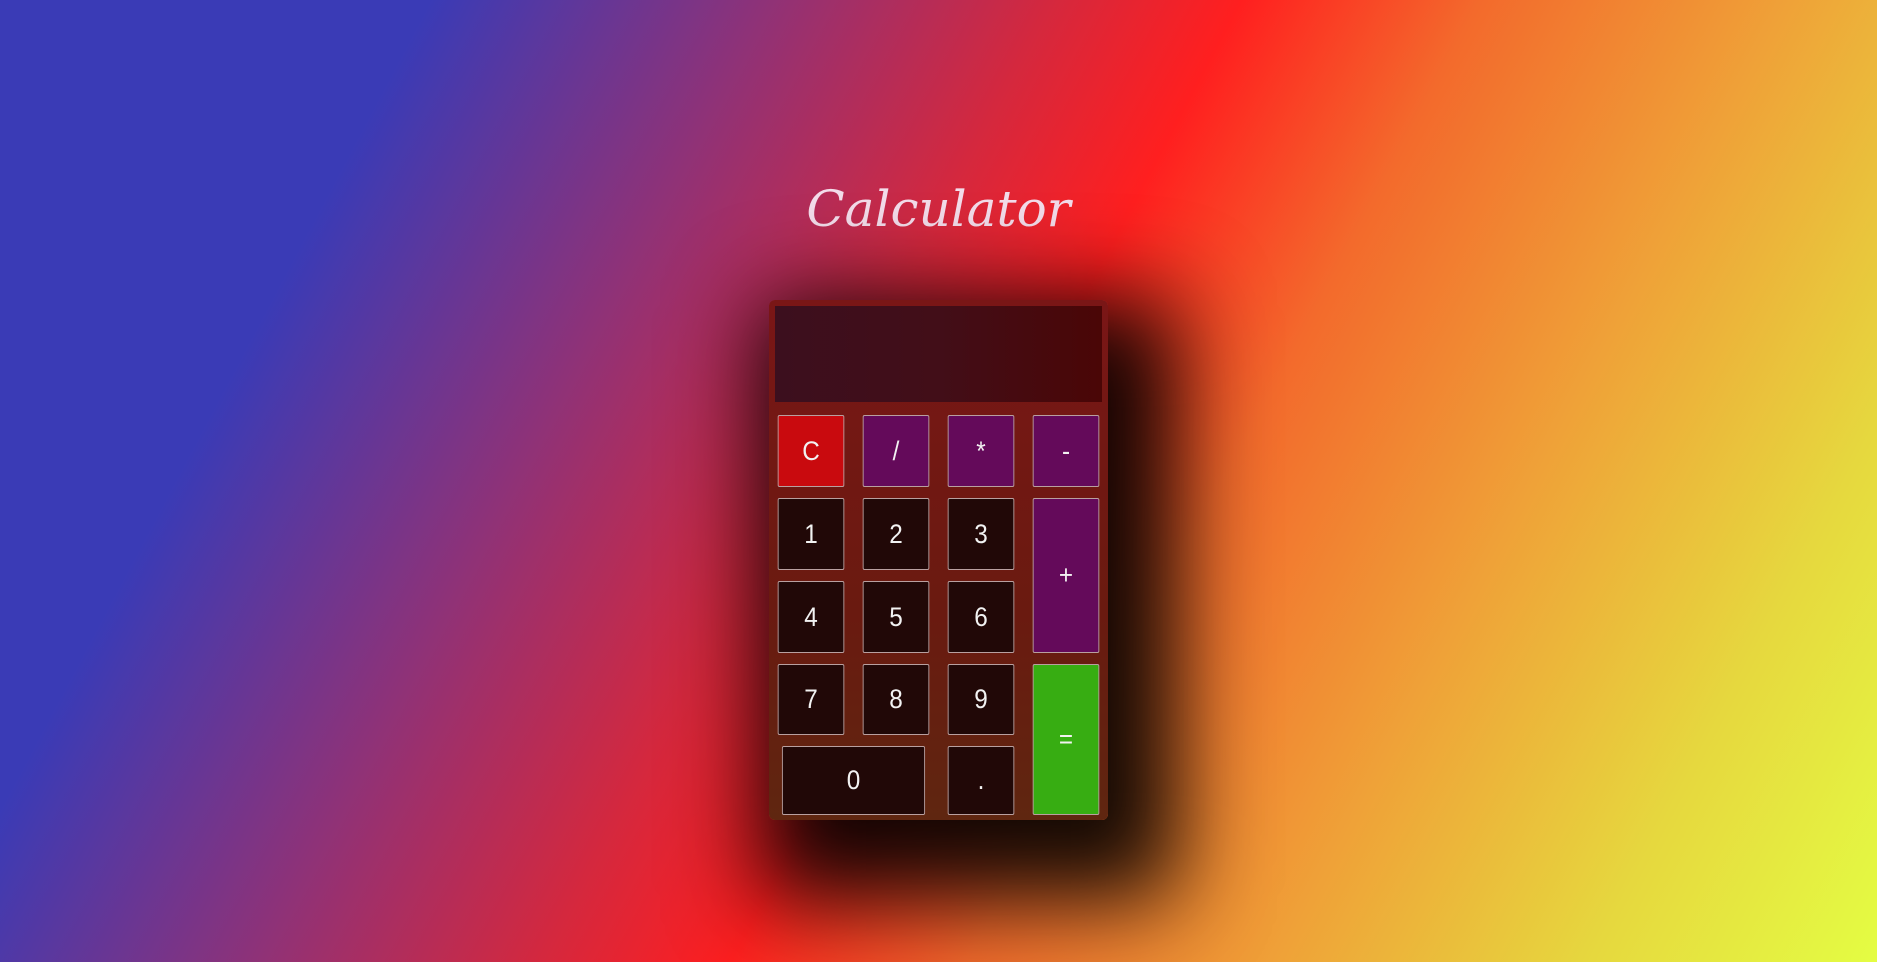 The height and width of the screenshot is (962, 1877). I want to click on decimal-button: ., so click(981, 780).